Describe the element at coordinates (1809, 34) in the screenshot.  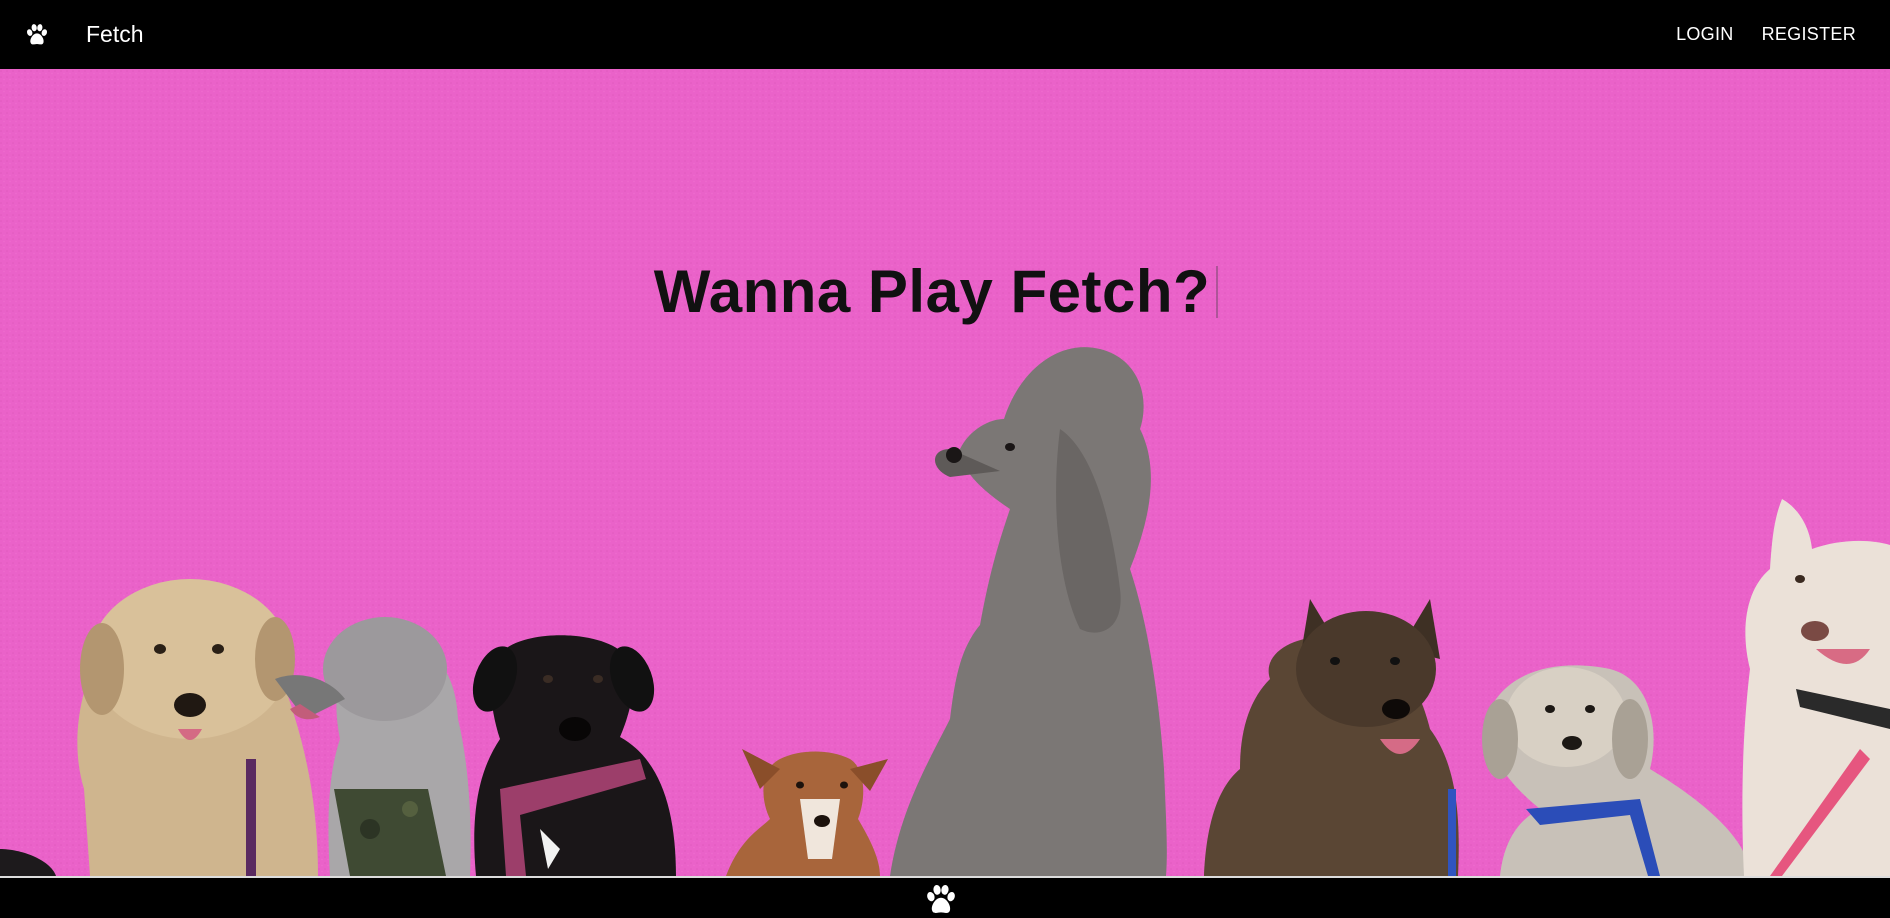
I see `register-button: REGISTER` at that location.